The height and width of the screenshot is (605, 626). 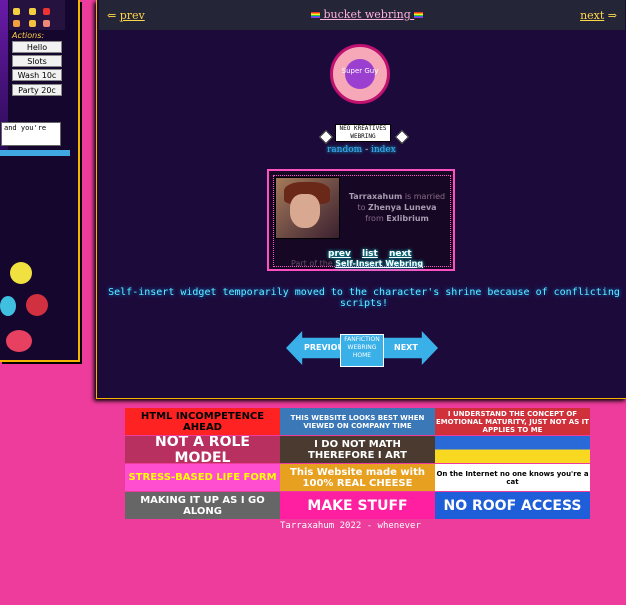 I want to click on badge-prev-arrow-icon, so click(x=326, y=137).